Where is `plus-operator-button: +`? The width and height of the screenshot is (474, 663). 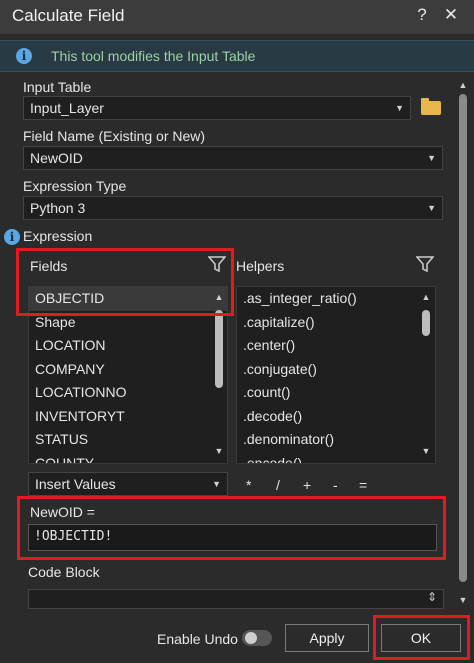 plus-operator-button: + is located at coordinates (307, 485).